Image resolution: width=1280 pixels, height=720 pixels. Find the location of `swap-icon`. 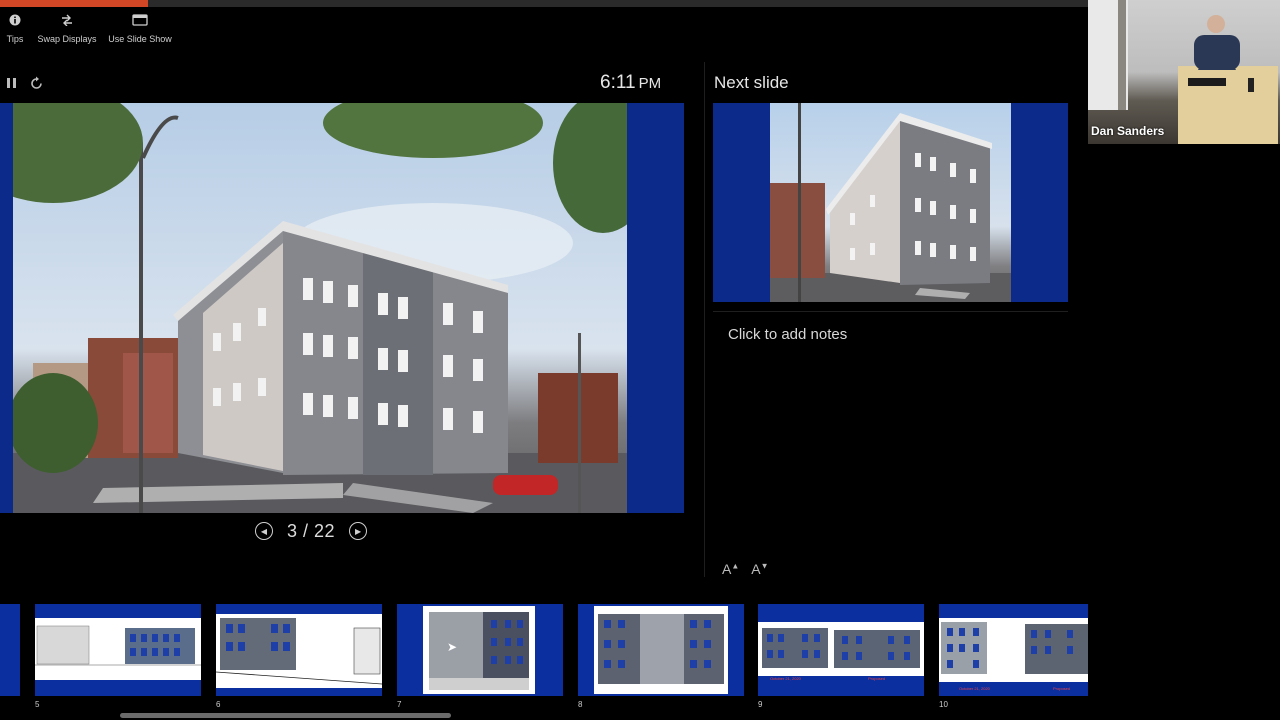

swap-icon is located at coordinates (67, 22).